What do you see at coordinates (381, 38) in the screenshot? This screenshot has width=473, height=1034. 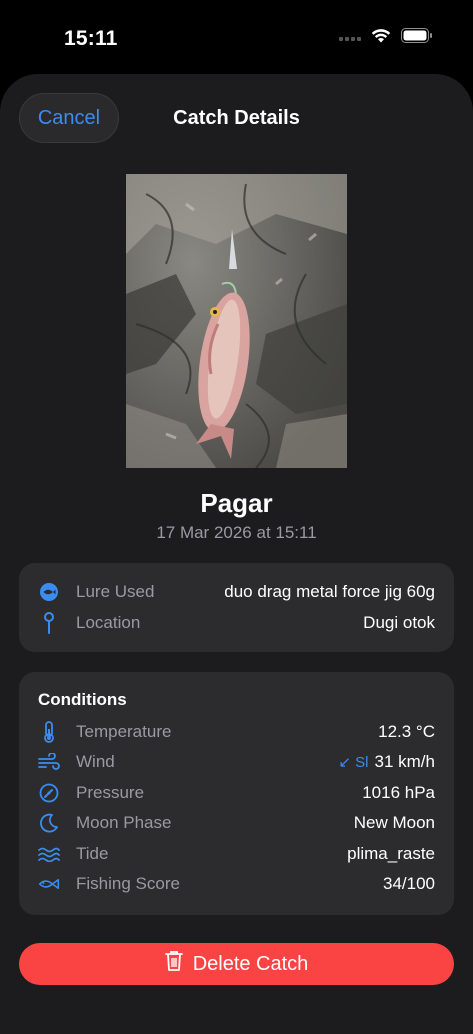 I see `wifi-icon` at bounding box center [381, 38].